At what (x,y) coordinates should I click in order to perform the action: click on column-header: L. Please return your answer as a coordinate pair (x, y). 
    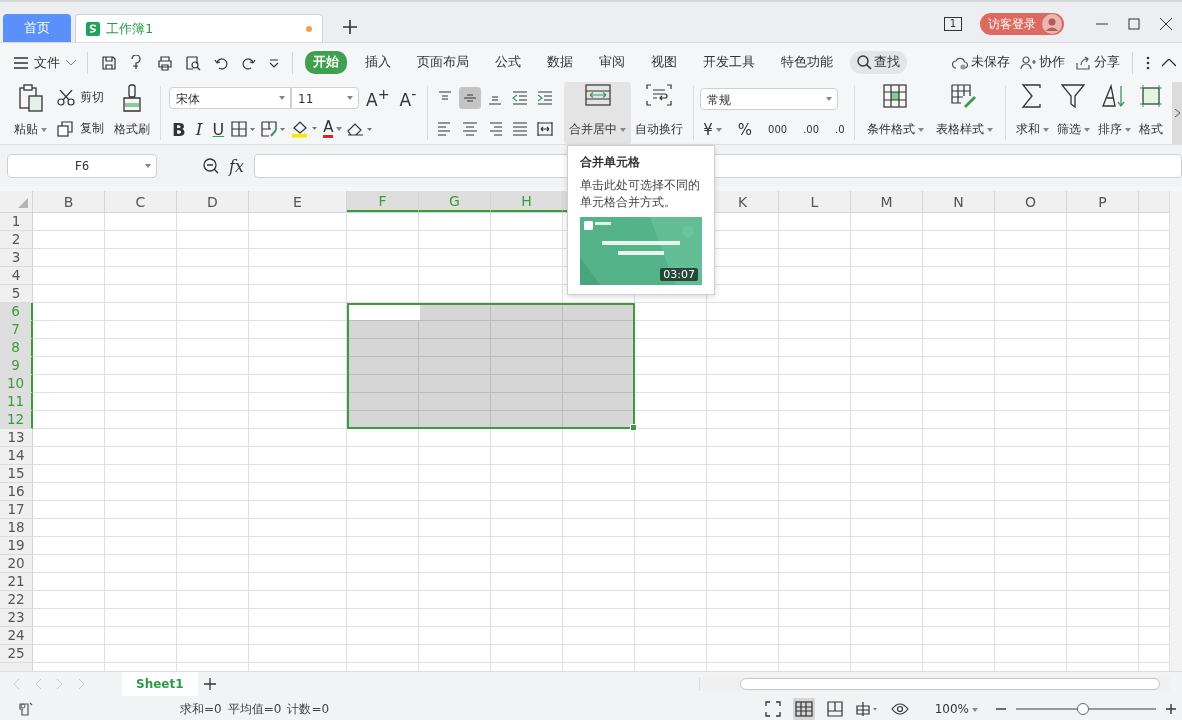
    Looking at the image, I should click on (815, 201).